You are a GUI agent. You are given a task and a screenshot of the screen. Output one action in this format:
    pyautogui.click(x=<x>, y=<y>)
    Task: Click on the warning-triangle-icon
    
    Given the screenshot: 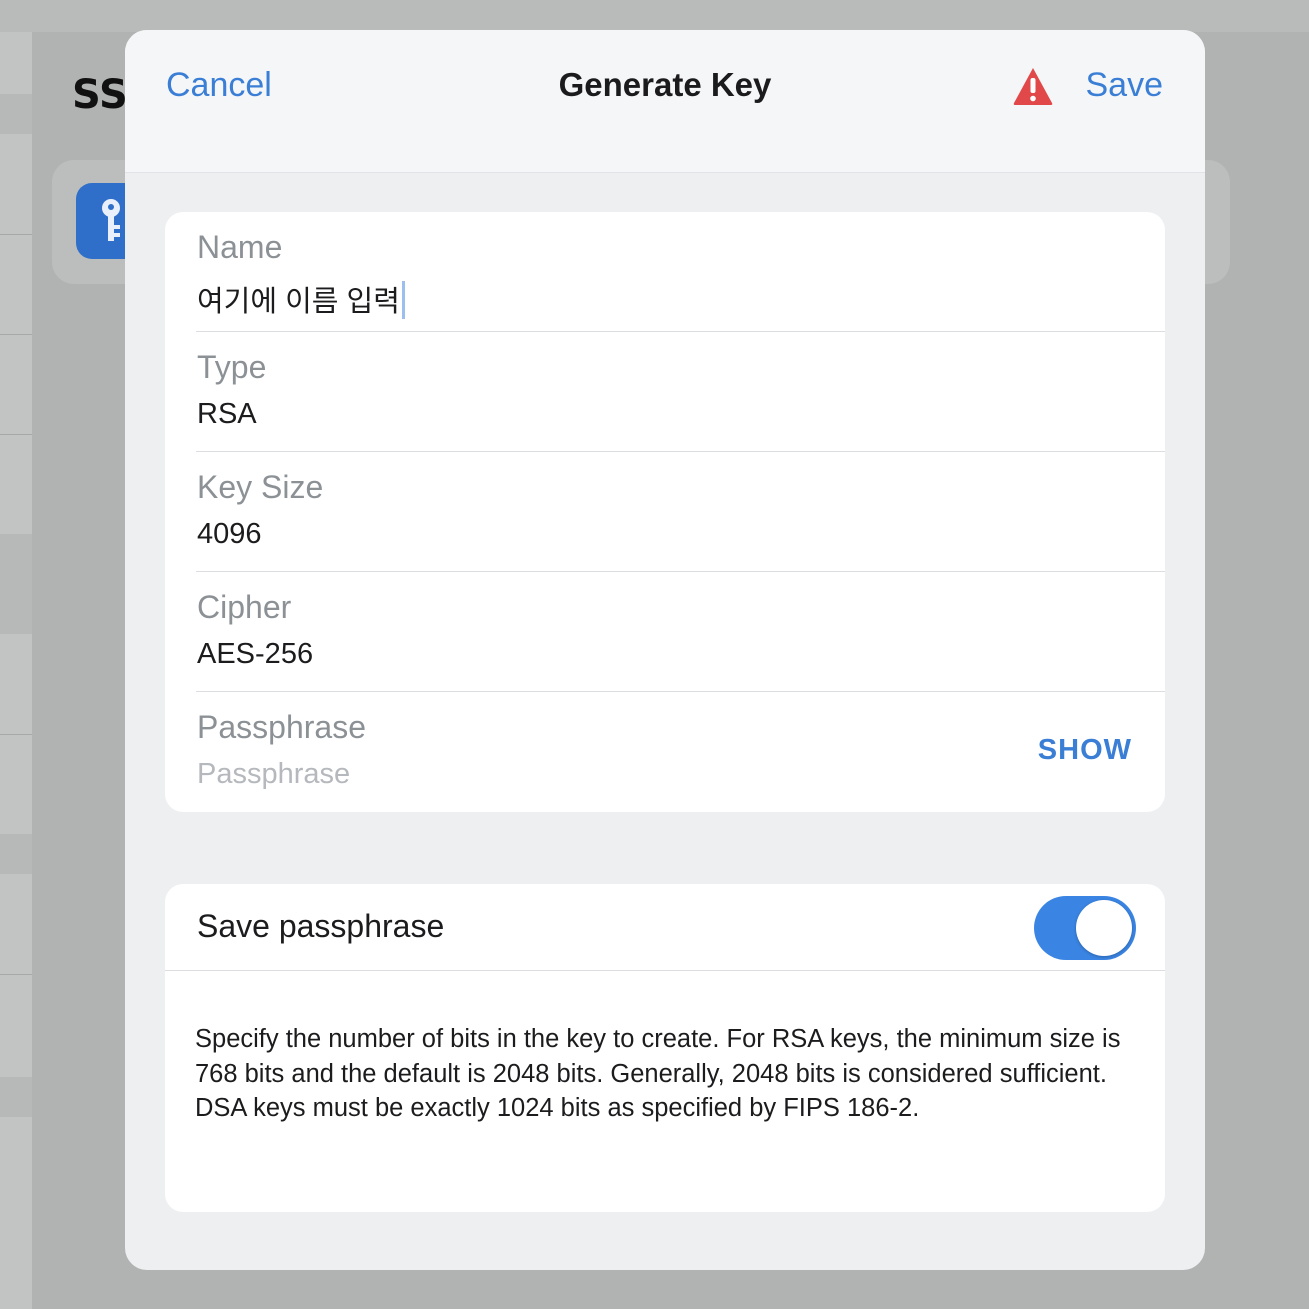 What is the action you would take?
    pyautogui.click(x=1033, y=86)
    